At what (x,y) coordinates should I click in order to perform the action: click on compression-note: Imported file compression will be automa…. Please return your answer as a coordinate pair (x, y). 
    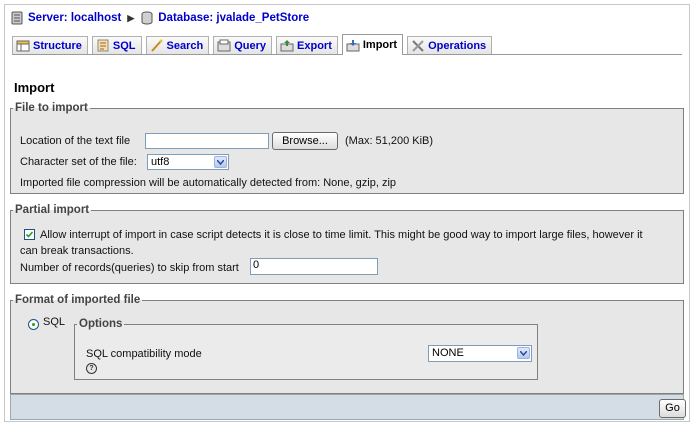
    Looking at the image, I should click on (208, 183).